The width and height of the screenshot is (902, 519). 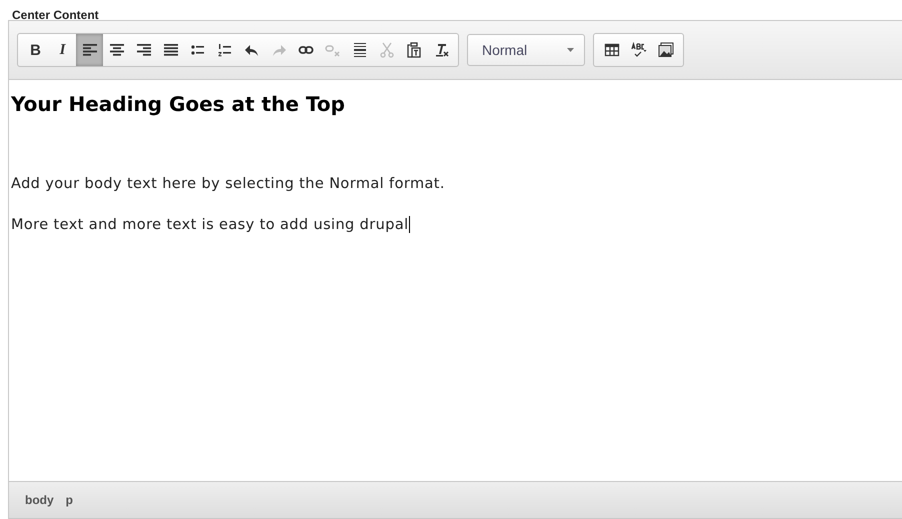 What do you see at coordinates (178, 104) in the screenshot?
I see `heading: Your Heading Goes at the Top` at bounding box center [178, 104].